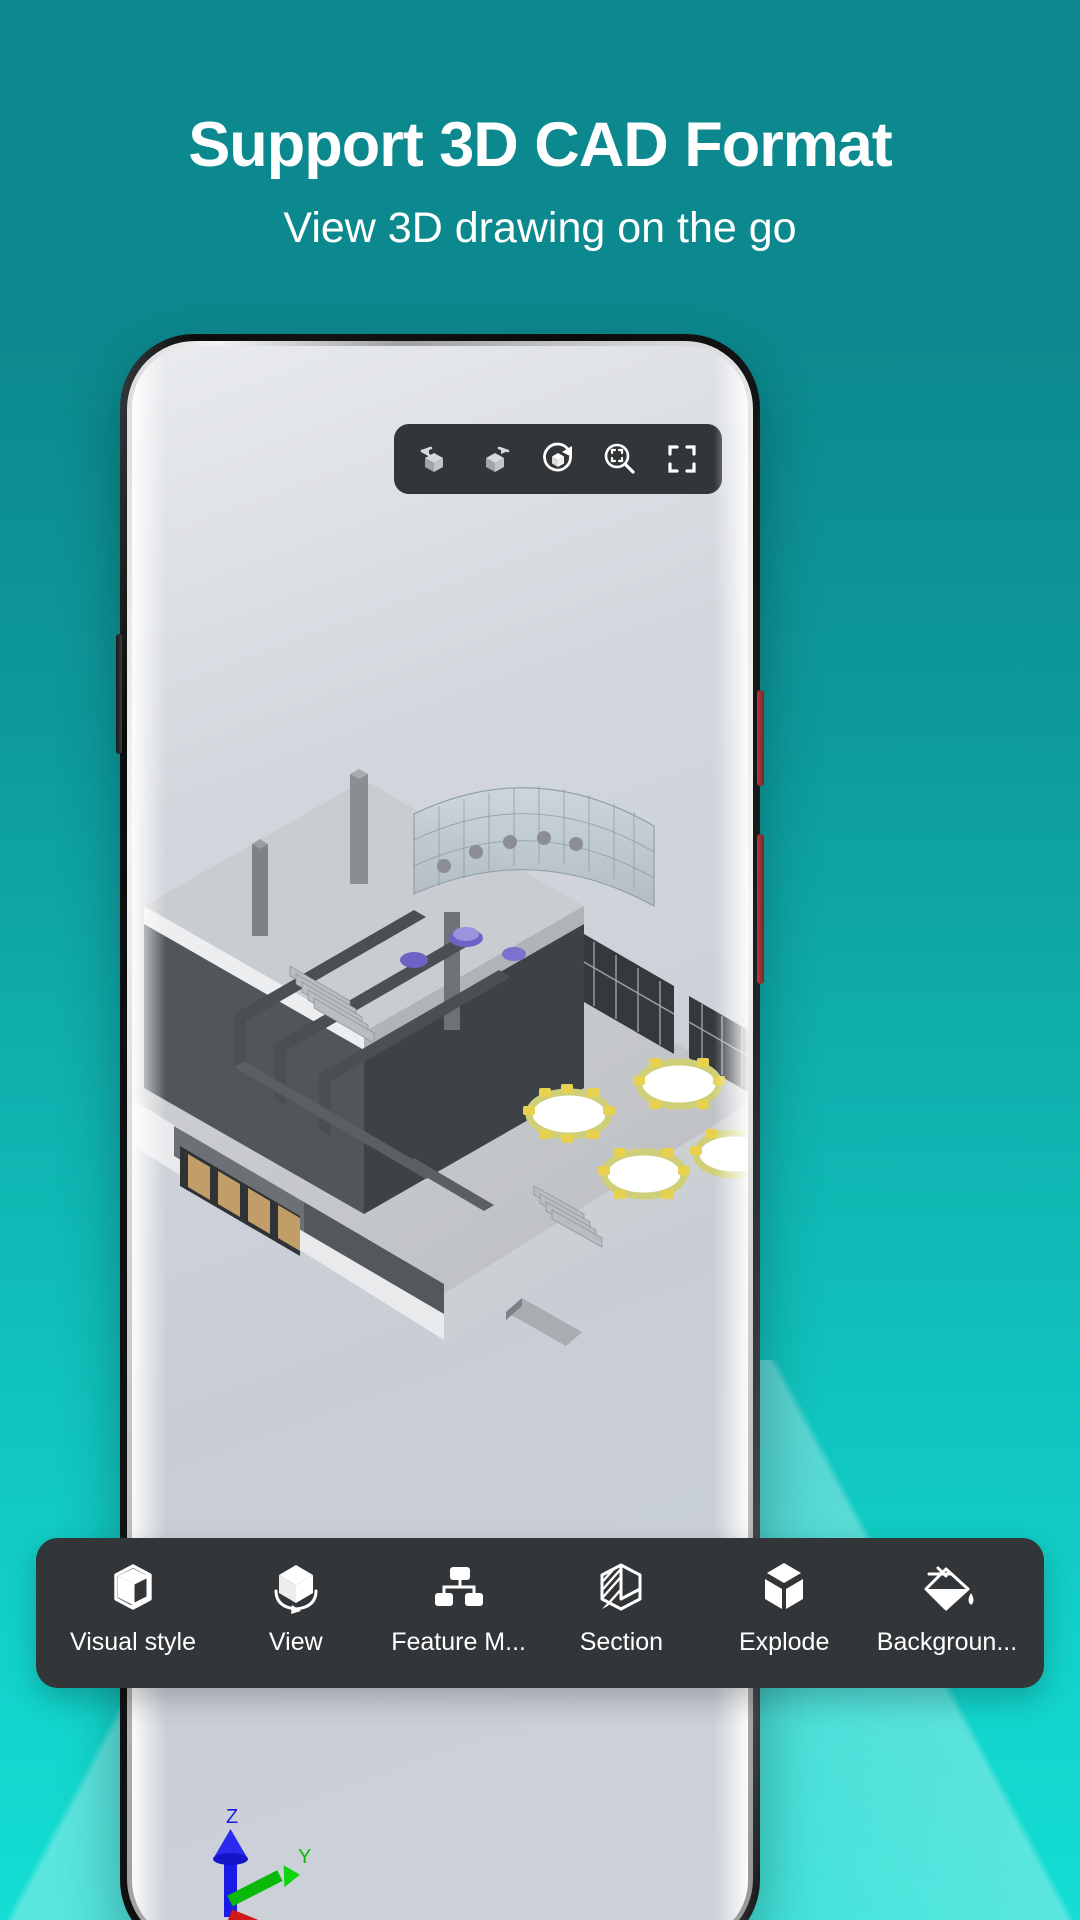 Image resolution: width=1080 pixels, height=1920 pixels. Describe the element at coordinates (434, 459) in the screenshot. I see `undo-icon` at that location.